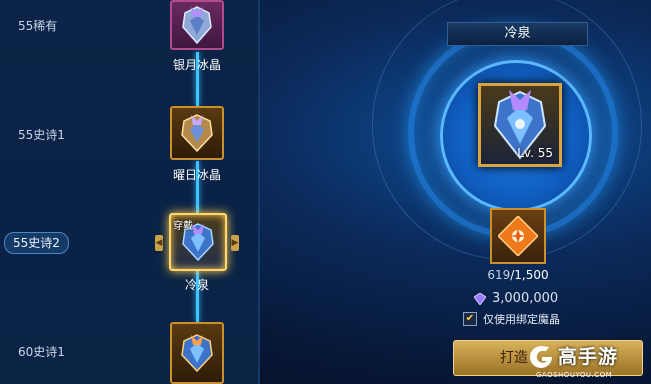 The width and height of the screenshot is (651, 384). I want to click on item-slot-sun-crystal, so click(197, 133).